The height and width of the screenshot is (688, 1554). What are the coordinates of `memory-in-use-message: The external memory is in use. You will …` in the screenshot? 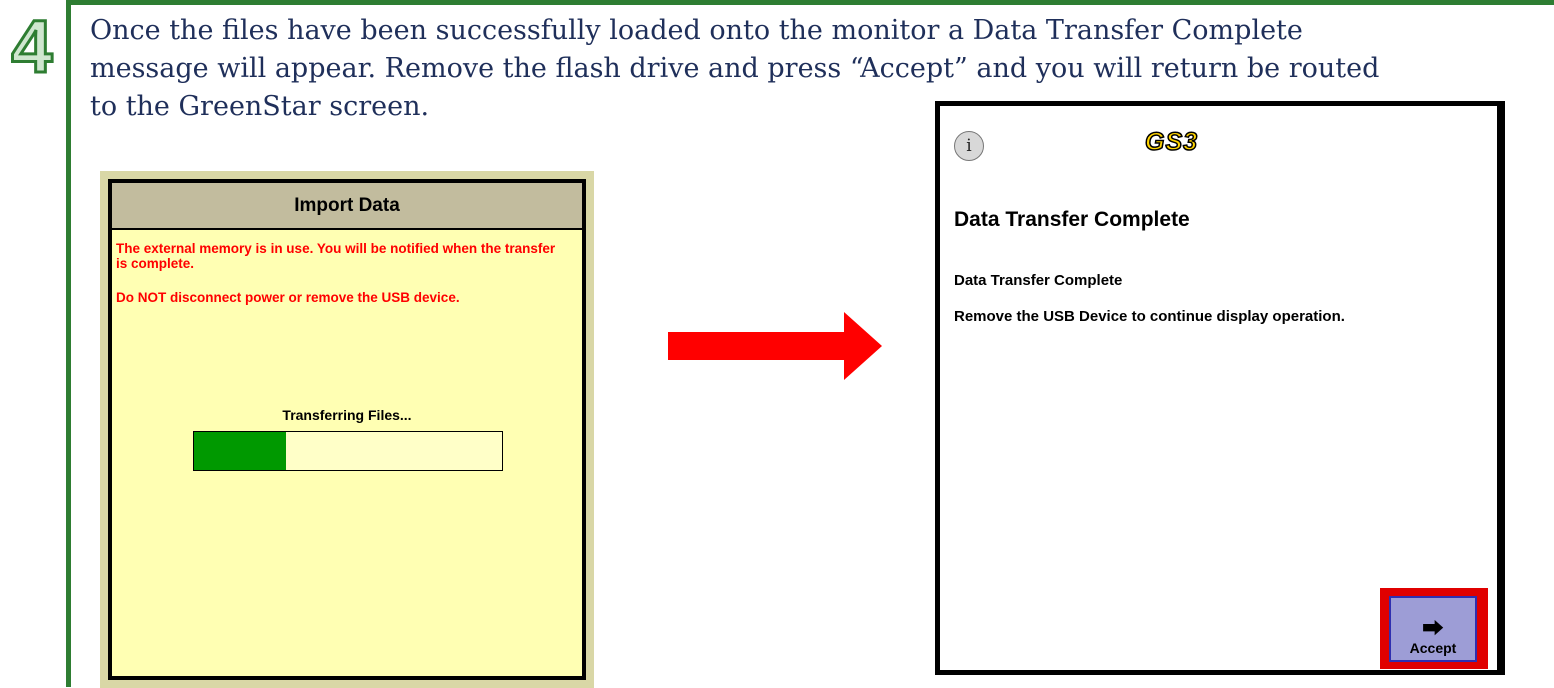 It's located at (336, 256).